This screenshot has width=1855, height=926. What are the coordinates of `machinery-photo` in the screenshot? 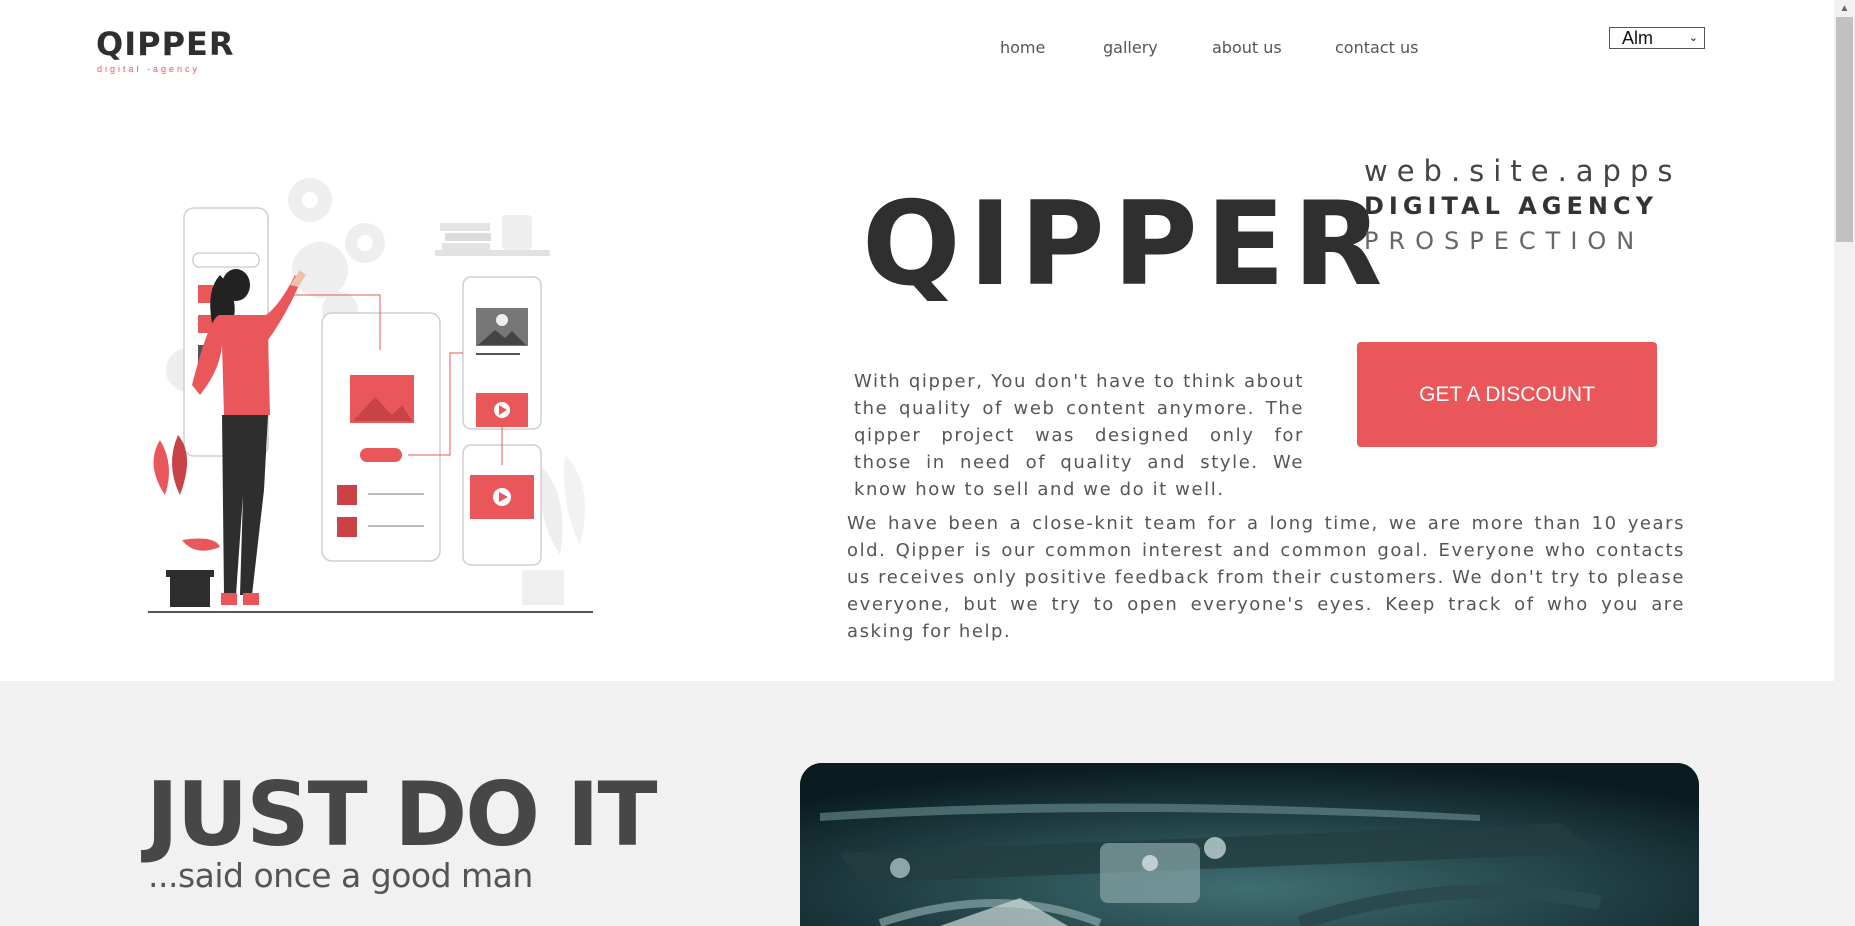 It's located at (1249, 844).